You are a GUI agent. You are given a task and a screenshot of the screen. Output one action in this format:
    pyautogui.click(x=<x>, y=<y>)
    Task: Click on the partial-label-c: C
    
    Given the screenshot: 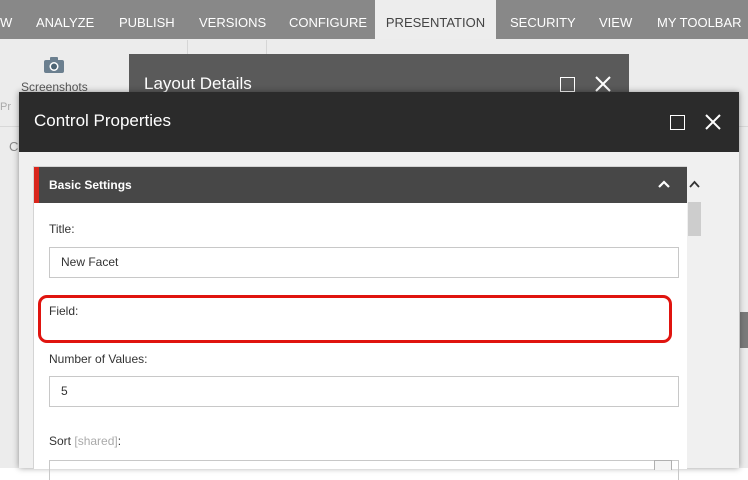 What is the action you would take?
    pyautogui.click(x=14, y=146)
    